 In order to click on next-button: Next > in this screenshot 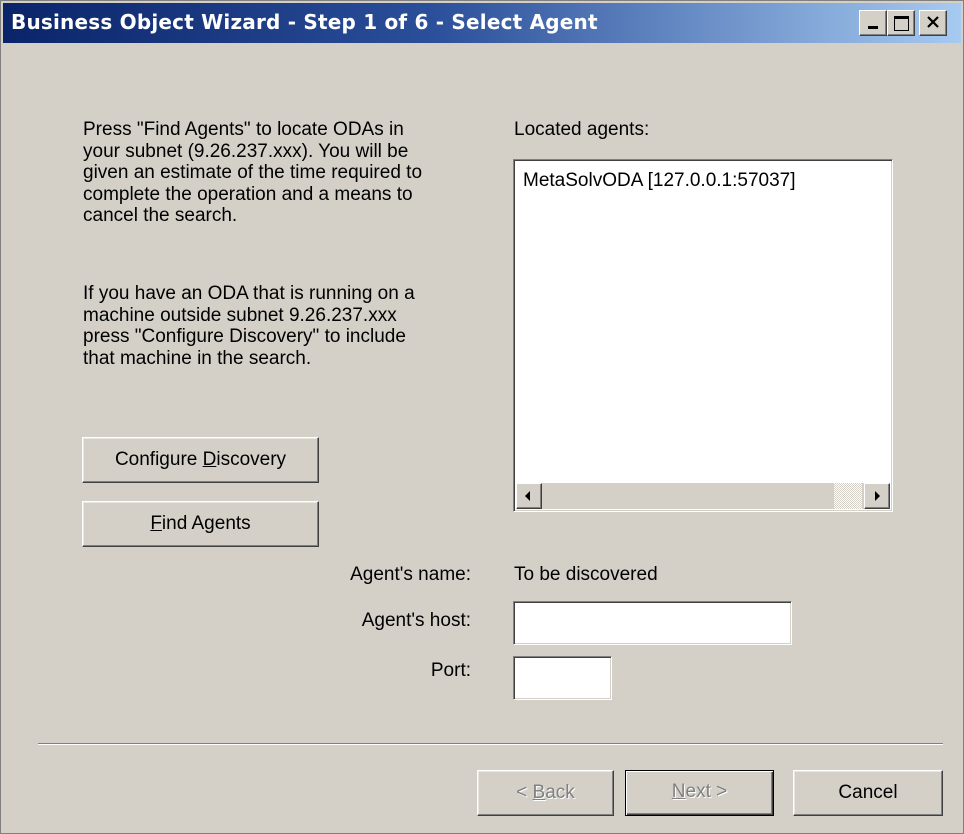, I will do `click(699, 793)`.